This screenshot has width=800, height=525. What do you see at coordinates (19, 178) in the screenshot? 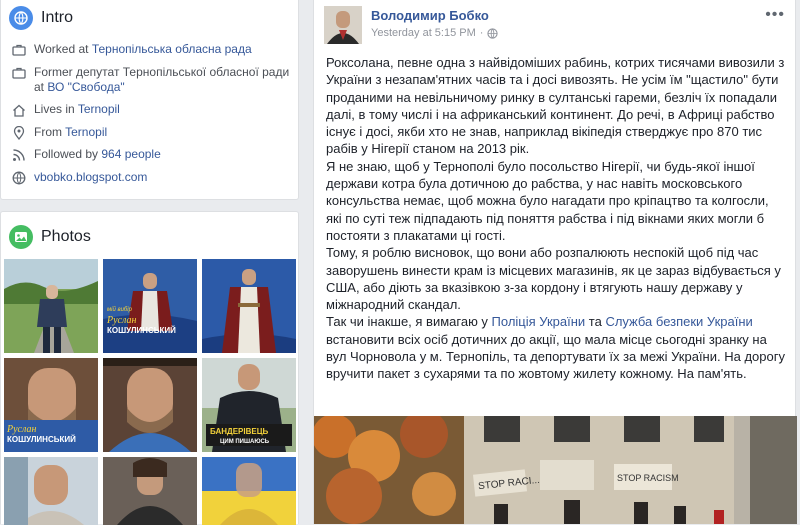
I see `globe-icon` at bounding box center [19, 178].